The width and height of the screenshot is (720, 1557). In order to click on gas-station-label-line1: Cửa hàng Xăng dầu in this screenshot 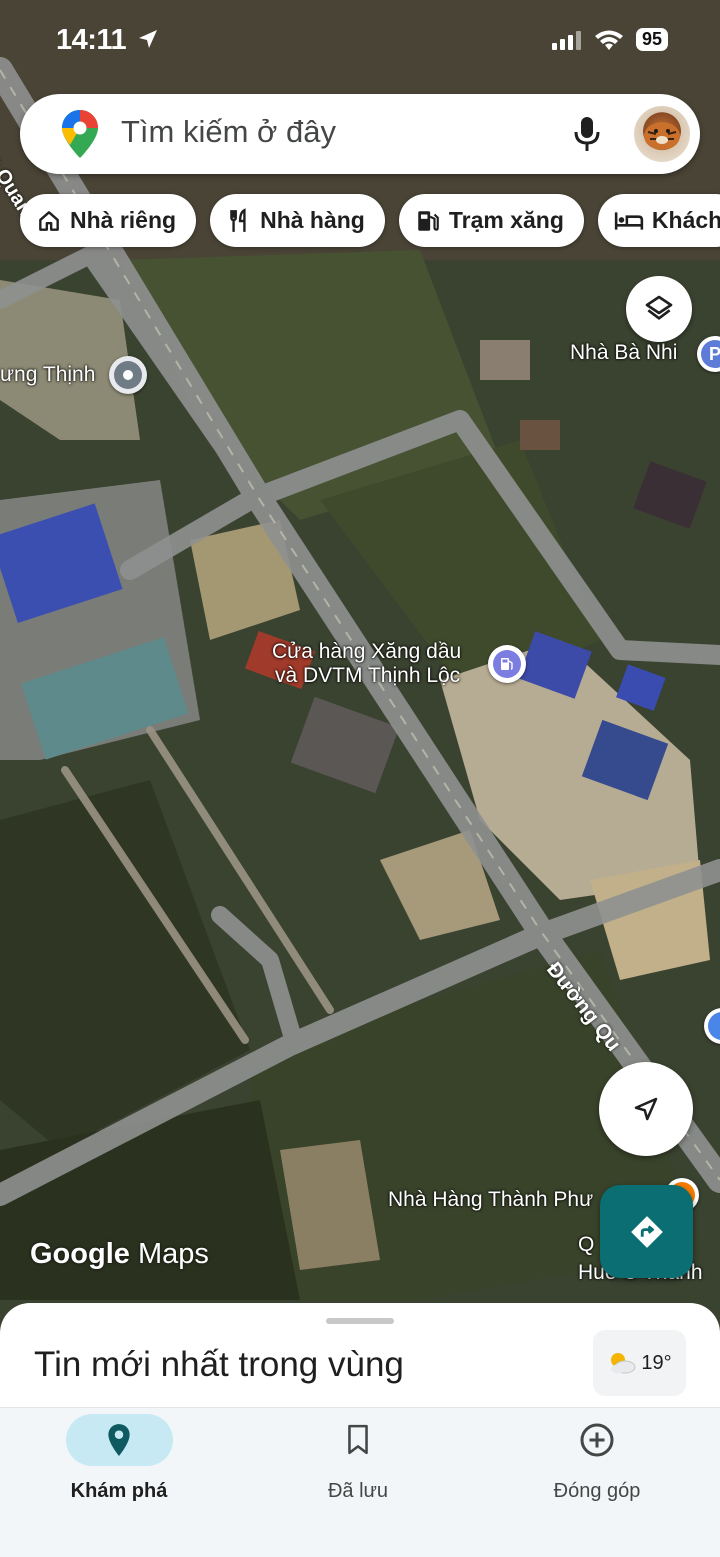, I will do `click(367, 651)`.